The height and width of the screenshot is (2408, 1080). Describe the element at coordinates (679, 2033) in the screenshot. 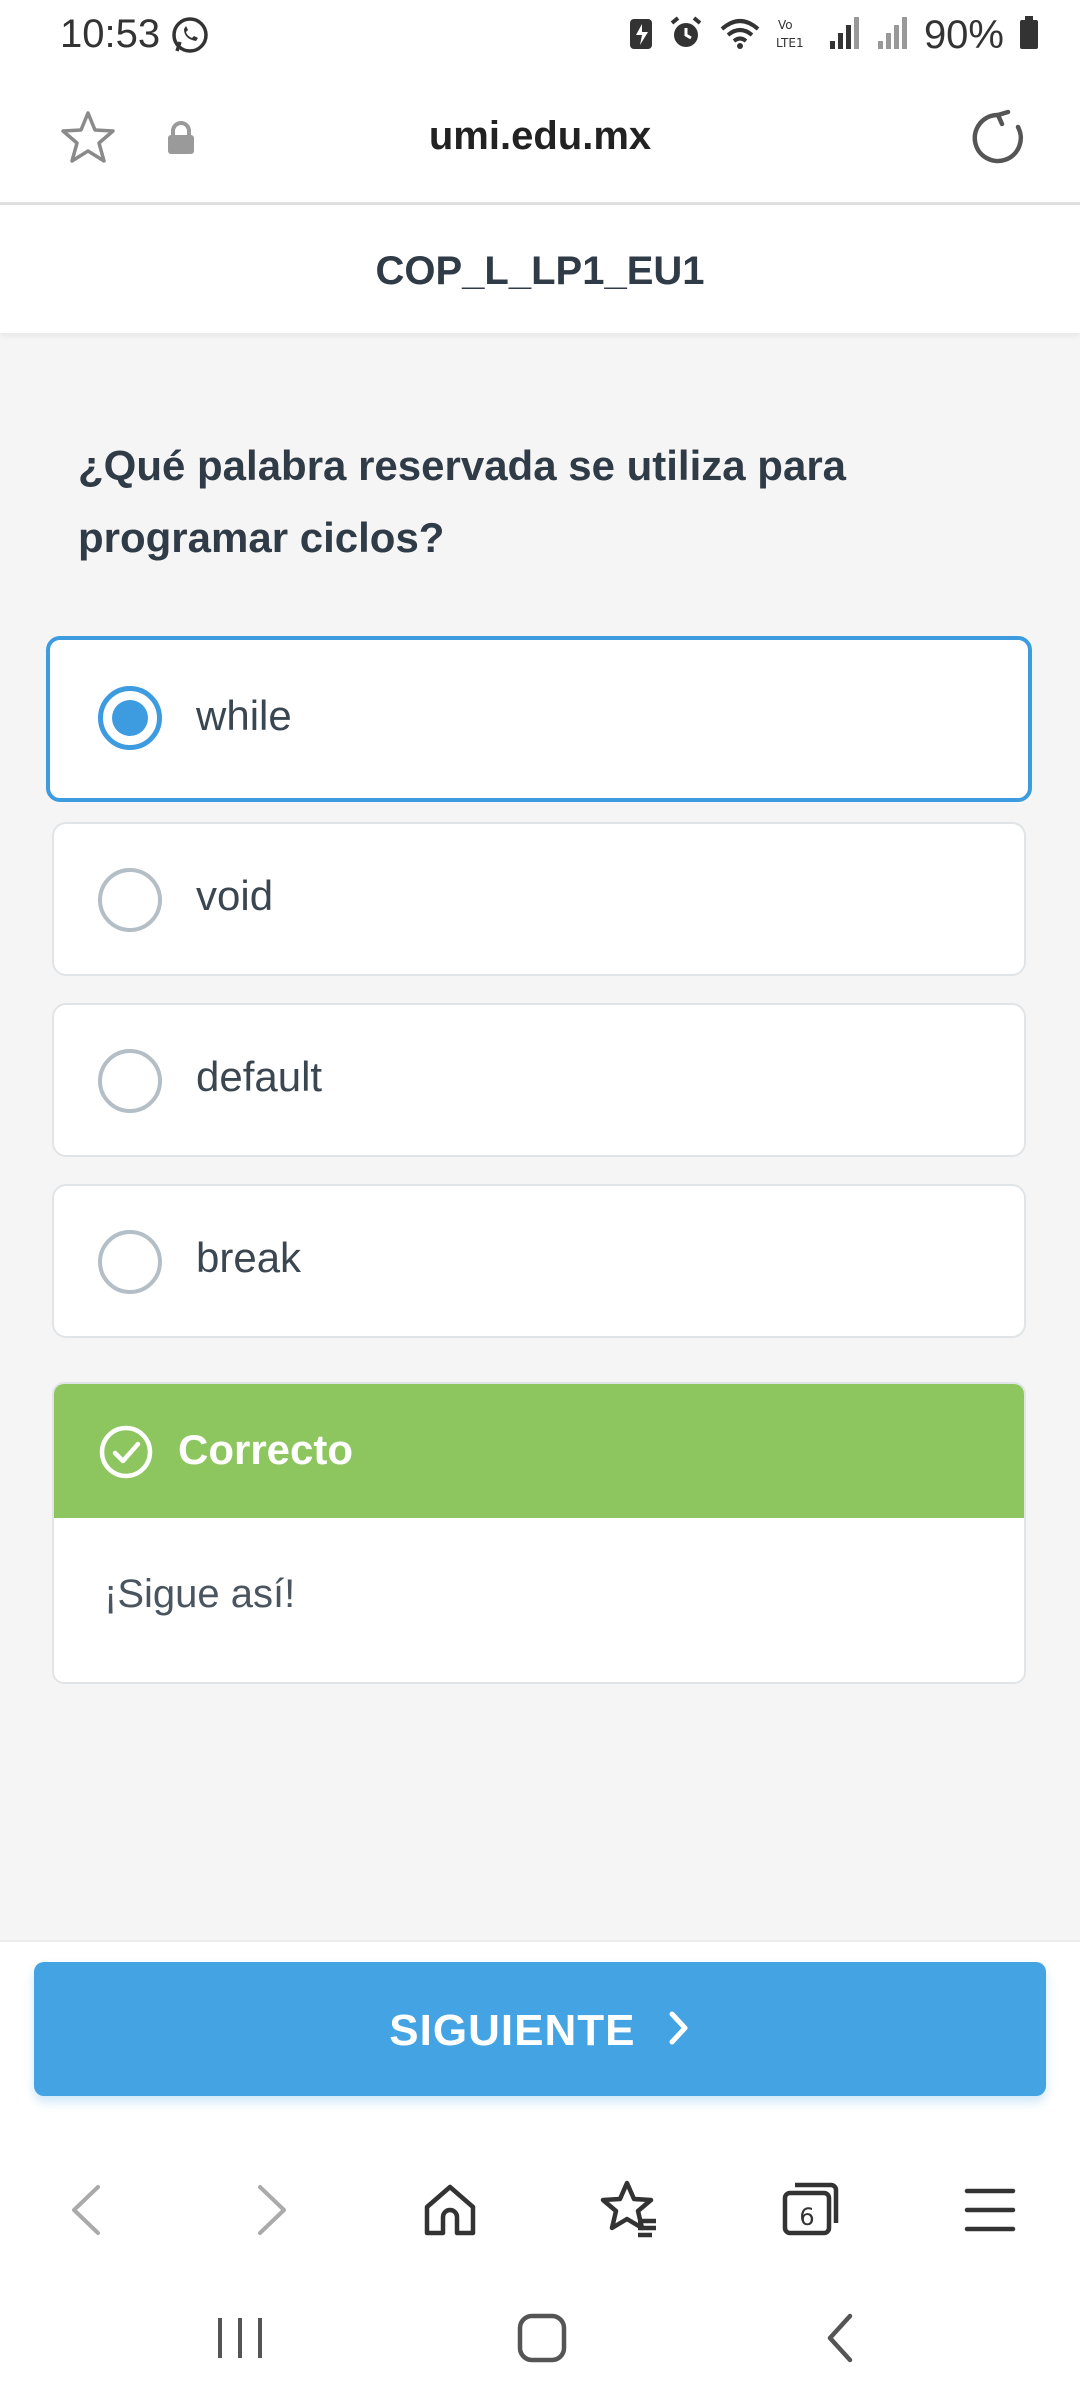

I see `chevron-right-icon` at that location.